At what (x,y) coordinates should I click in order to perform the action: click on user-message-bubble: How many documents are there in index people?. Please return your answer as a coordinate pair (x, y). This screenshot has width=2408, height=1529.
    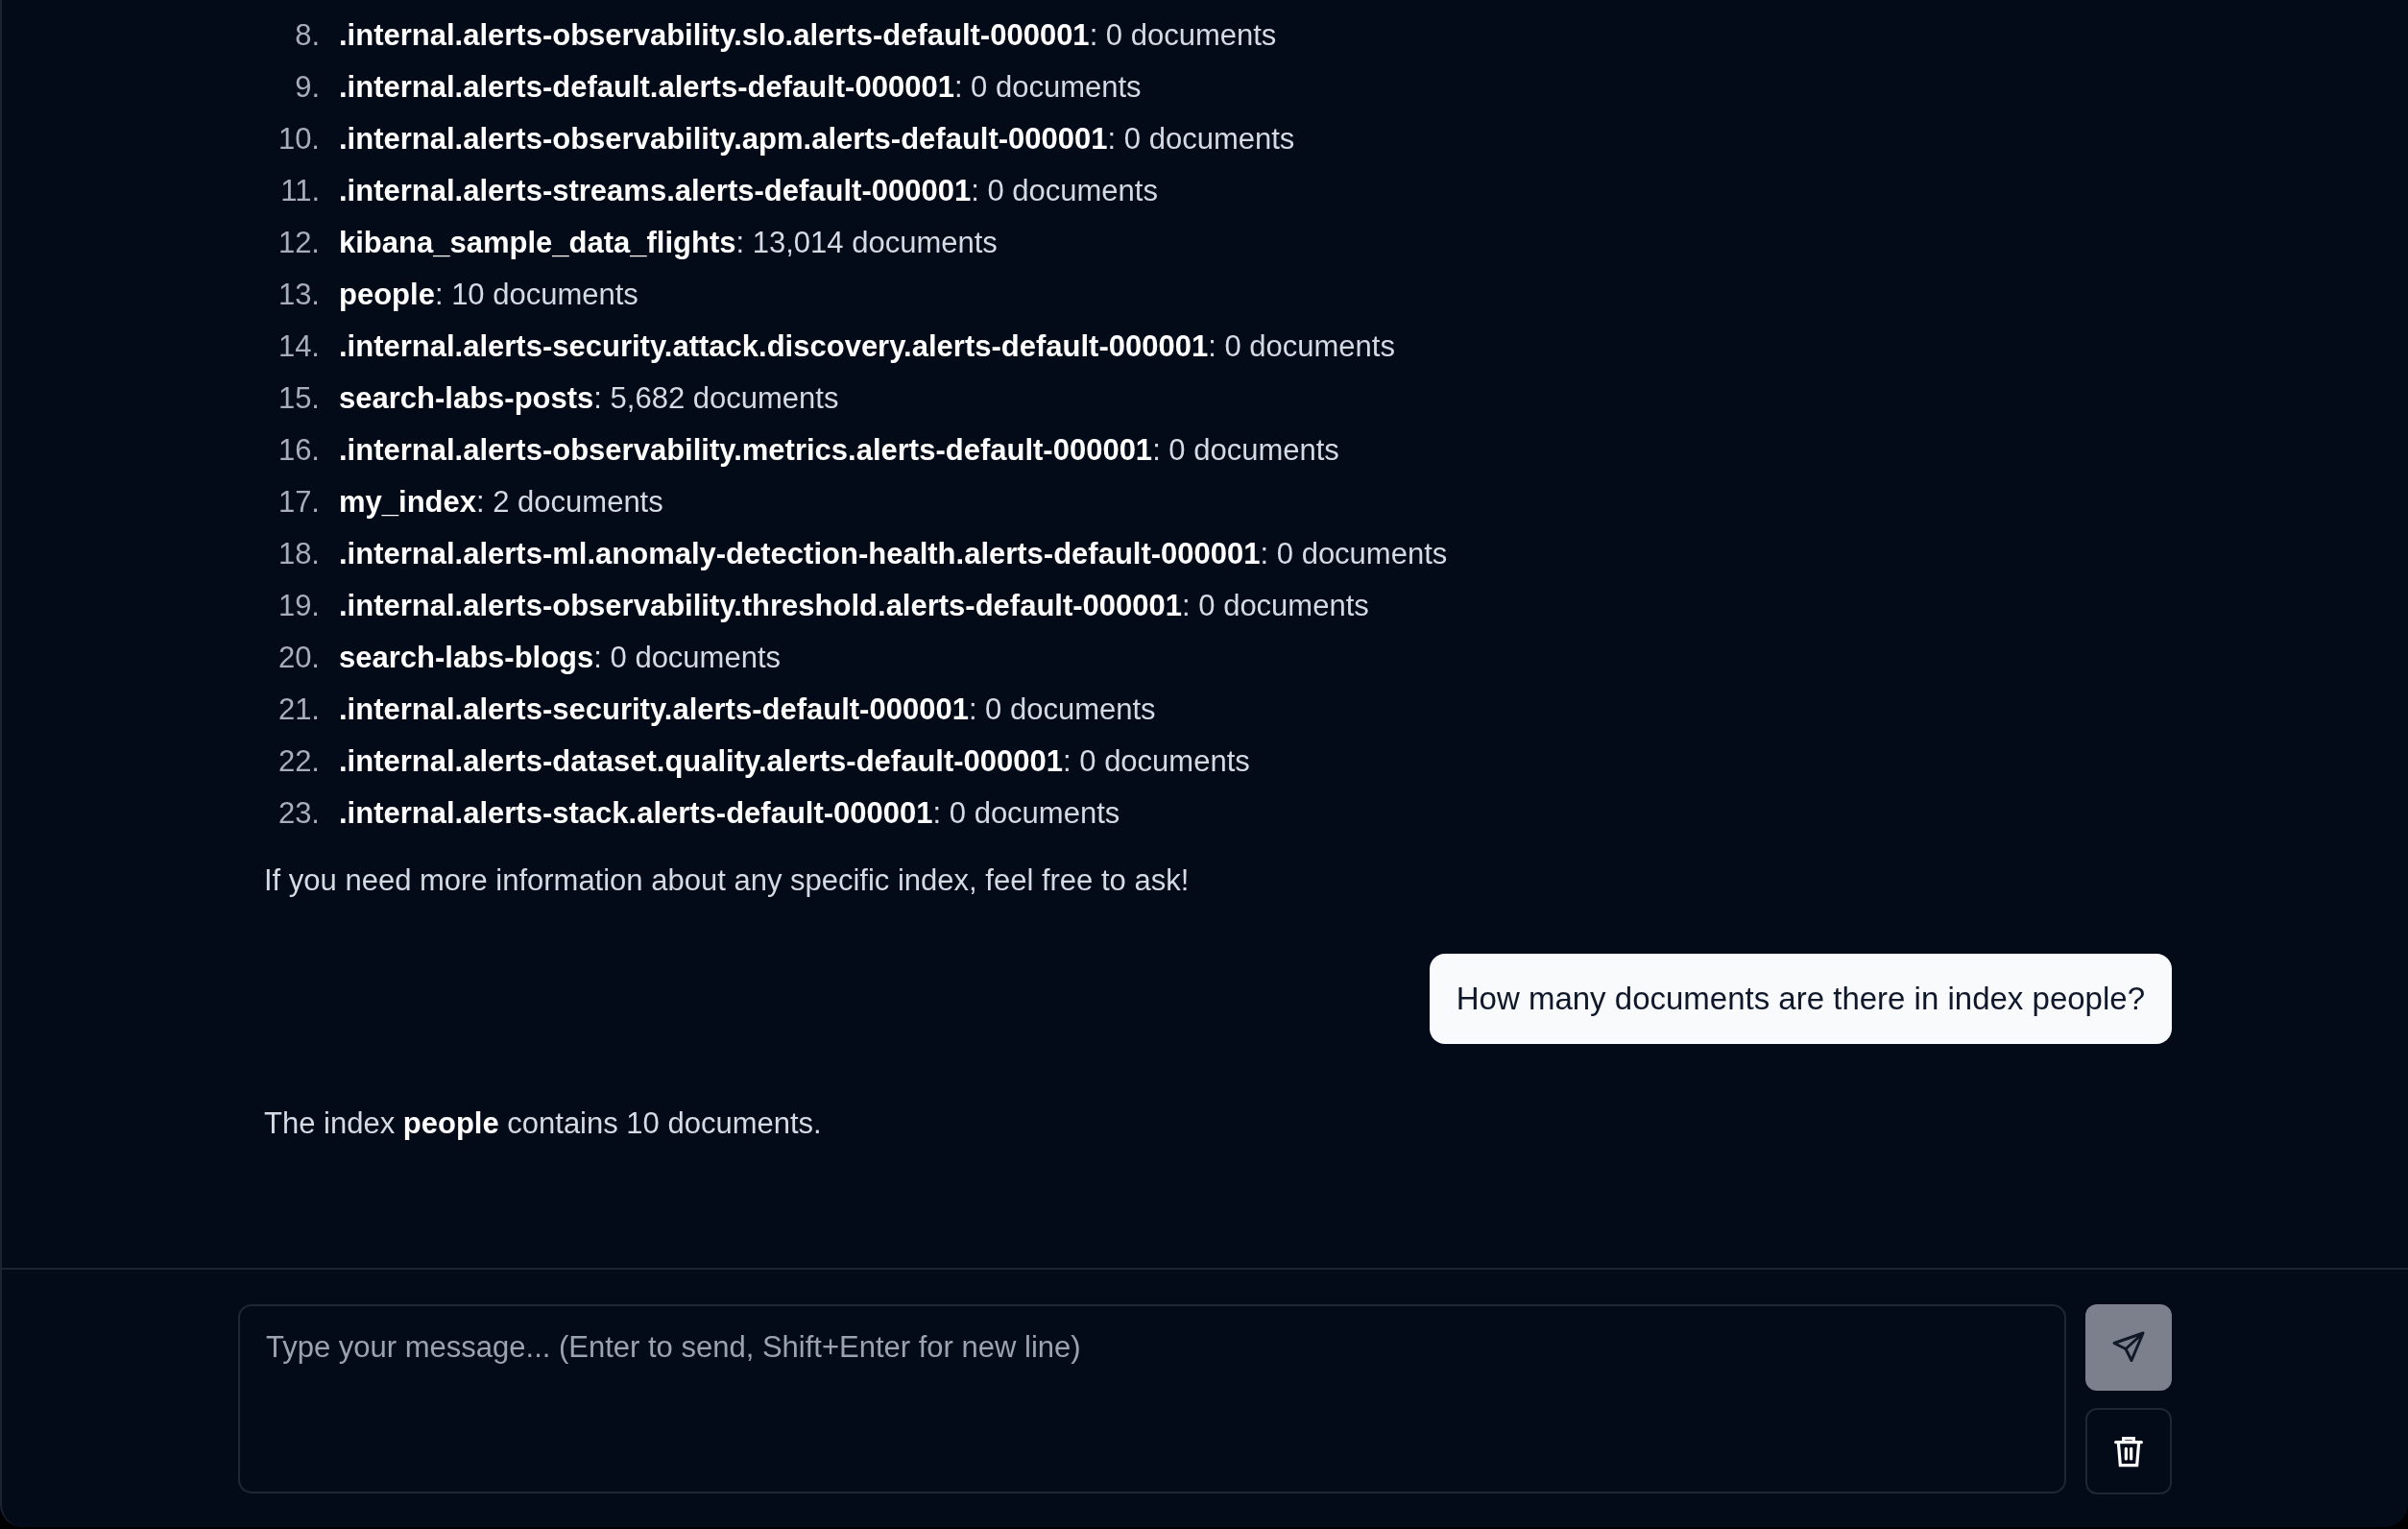
    Looking at the image, I should click on (1800, 999).